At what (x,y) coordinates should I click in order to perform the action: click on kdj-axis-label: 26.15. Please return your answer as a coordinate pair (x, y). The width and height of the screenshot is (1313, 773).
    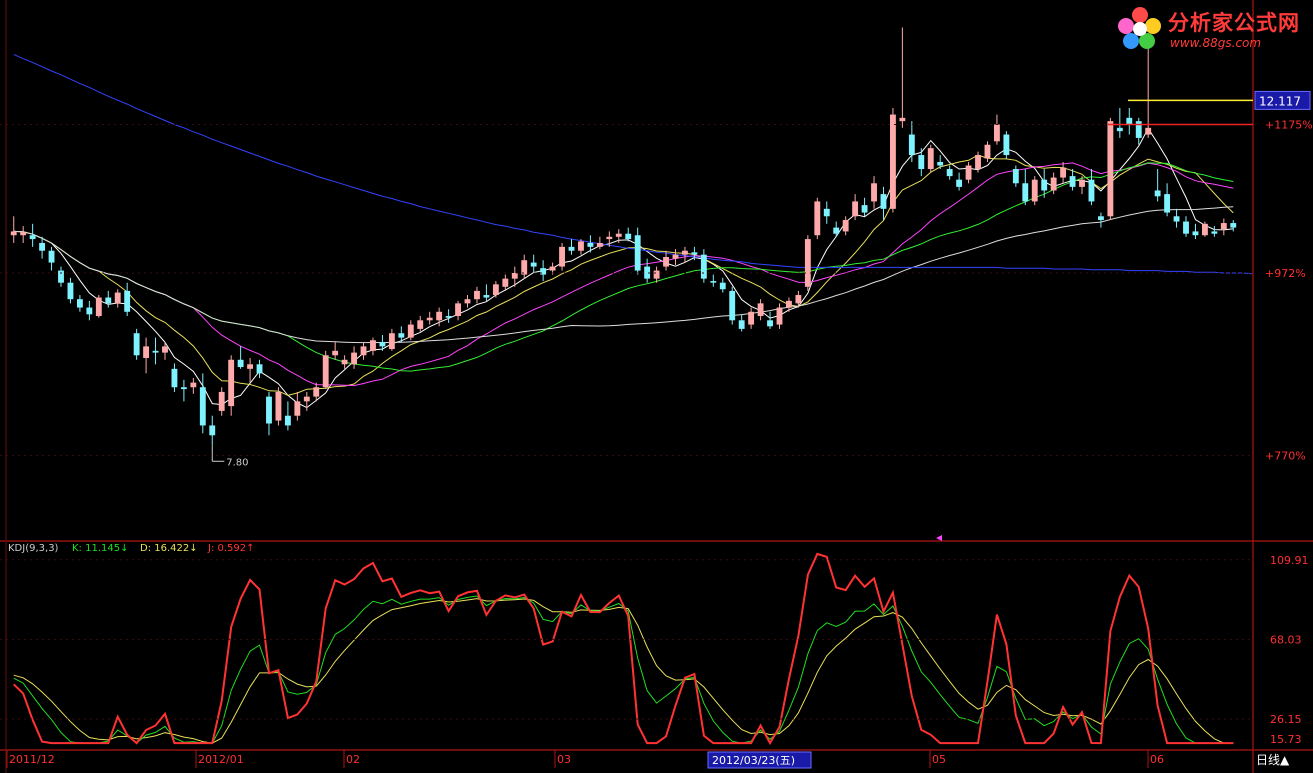
    Looking at the image, I should click on (1286, 719).